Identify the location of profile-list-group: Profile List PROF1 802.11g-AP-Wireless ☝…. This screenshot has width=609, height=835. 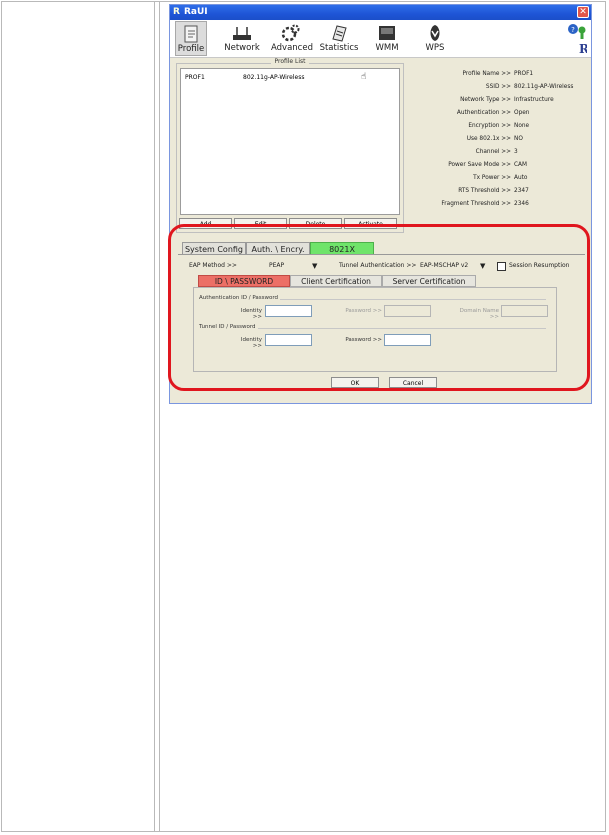
(290, 145).